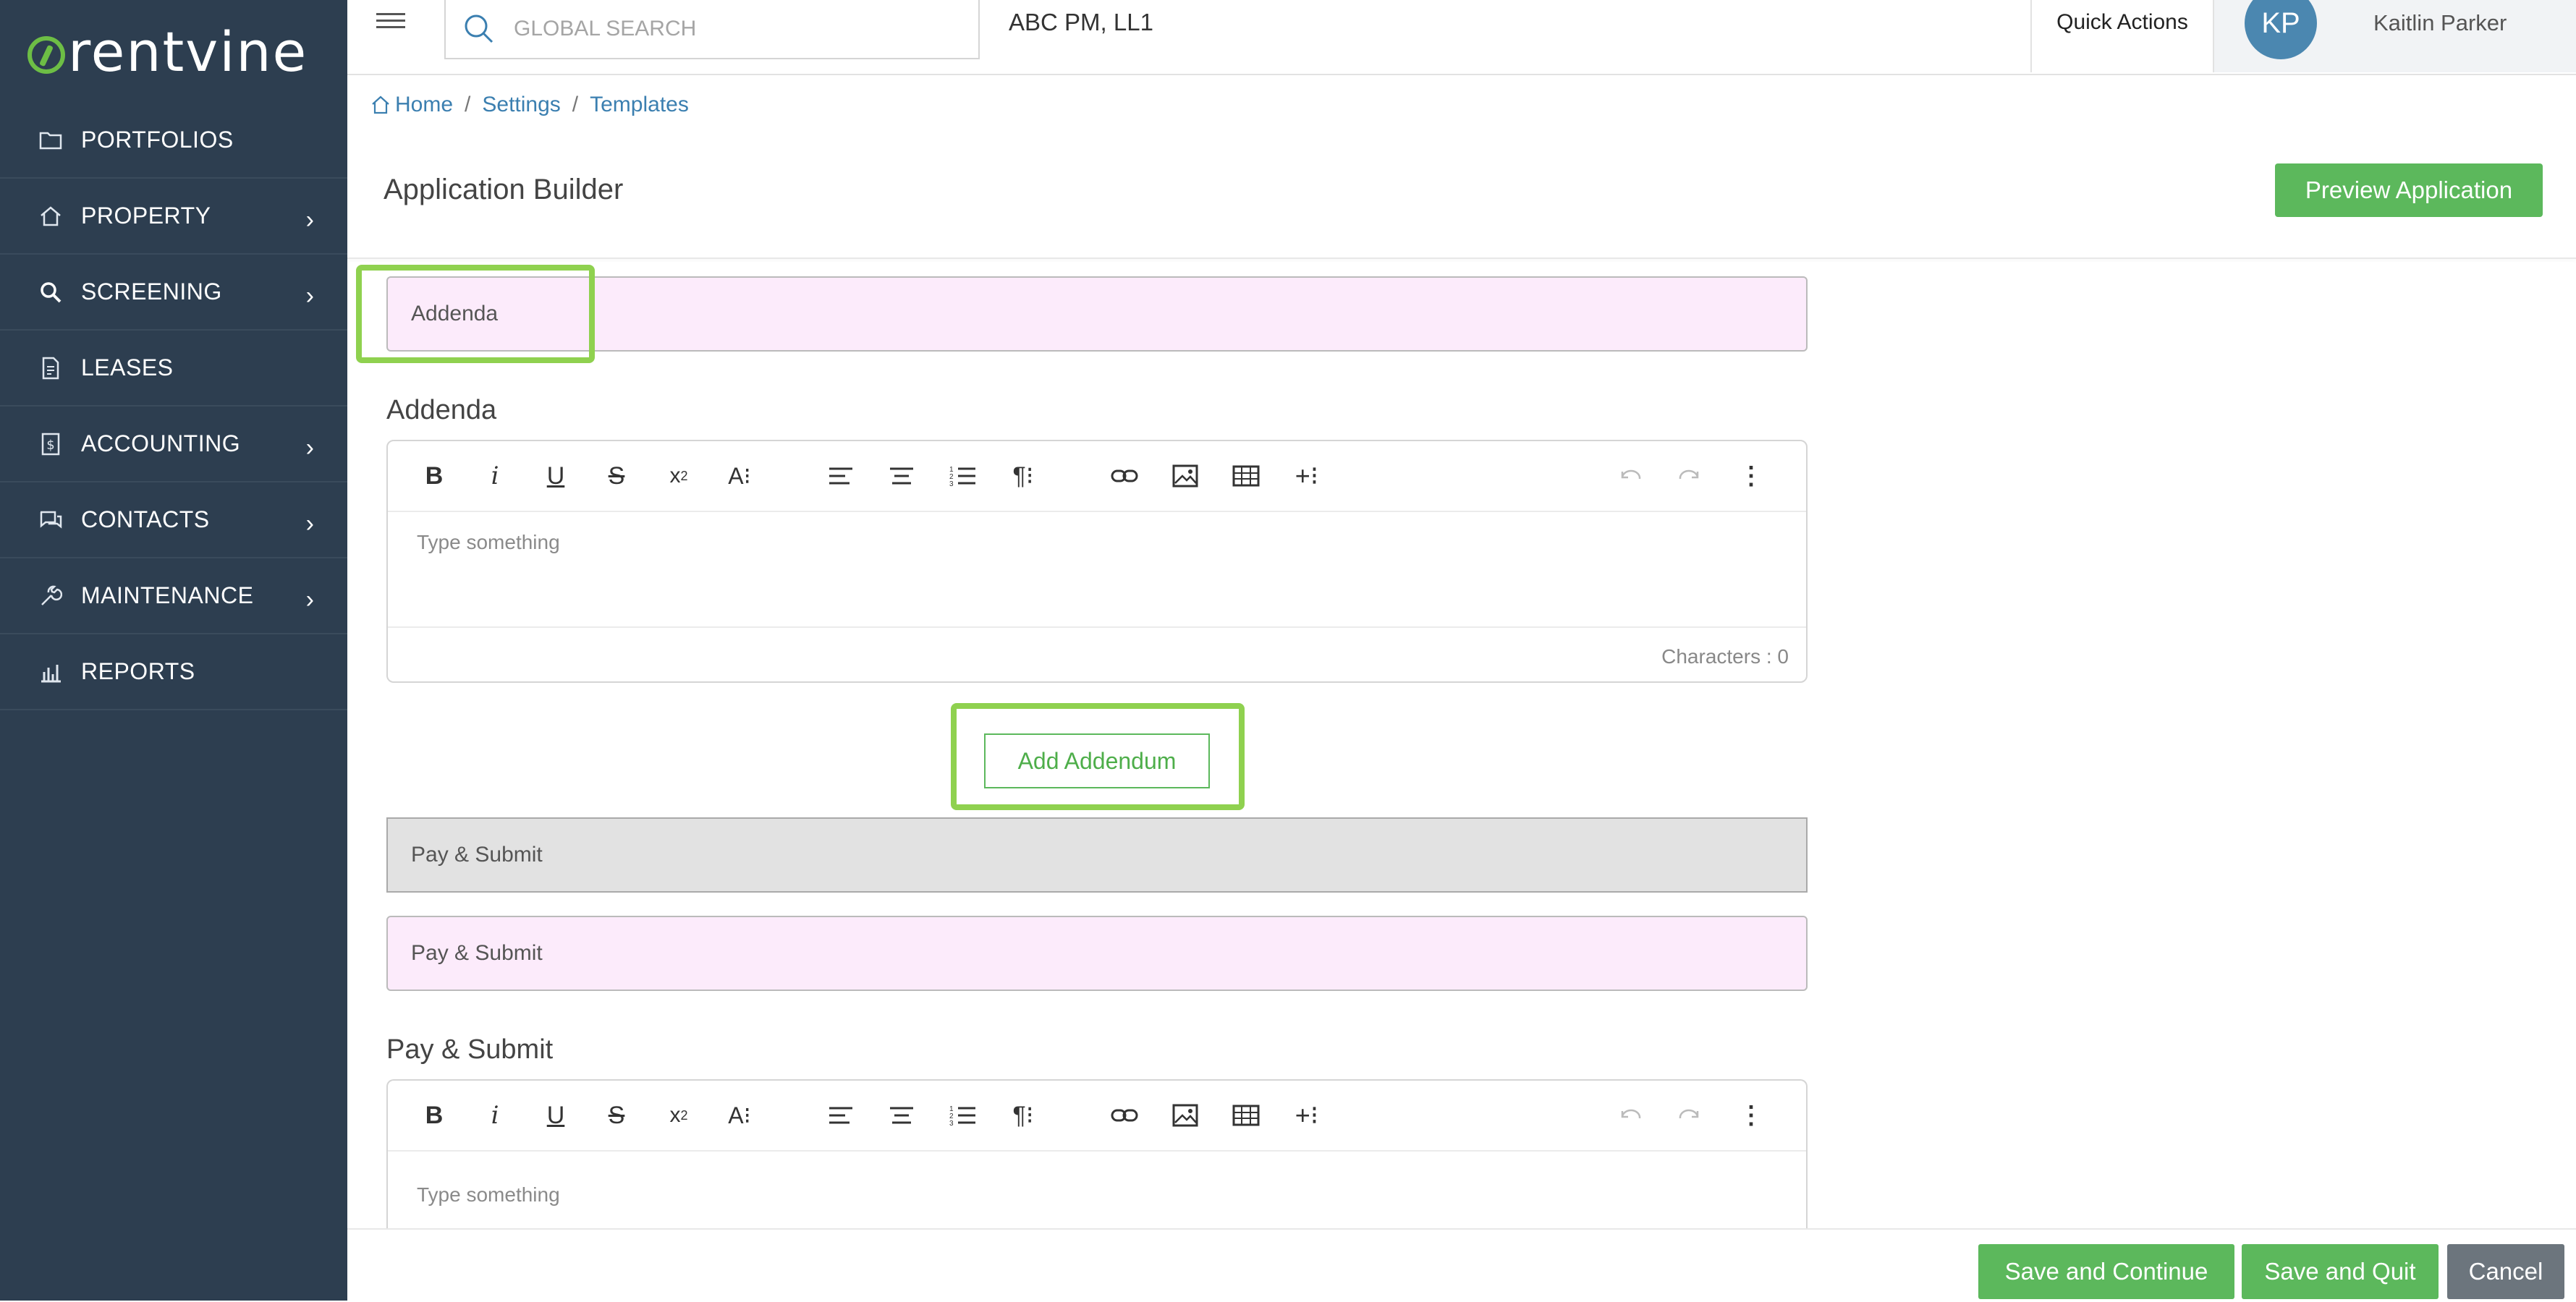 Image resolution: width=2576 pixels, height=1302 pixels. Describe the element at coordinates (50, 292) in the screenshot. I see `magnifier-icon` at that location.